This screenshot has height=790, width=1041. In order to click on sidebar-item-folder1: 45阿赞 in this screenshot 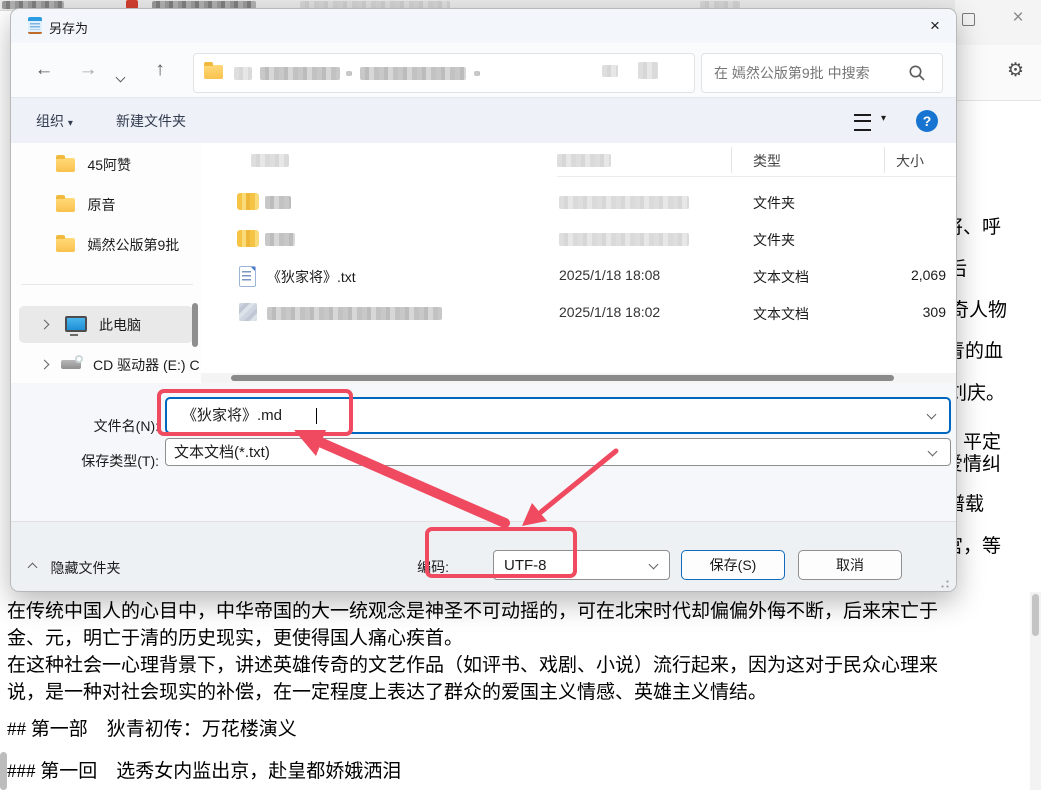, I will do `click(93, 165)`.